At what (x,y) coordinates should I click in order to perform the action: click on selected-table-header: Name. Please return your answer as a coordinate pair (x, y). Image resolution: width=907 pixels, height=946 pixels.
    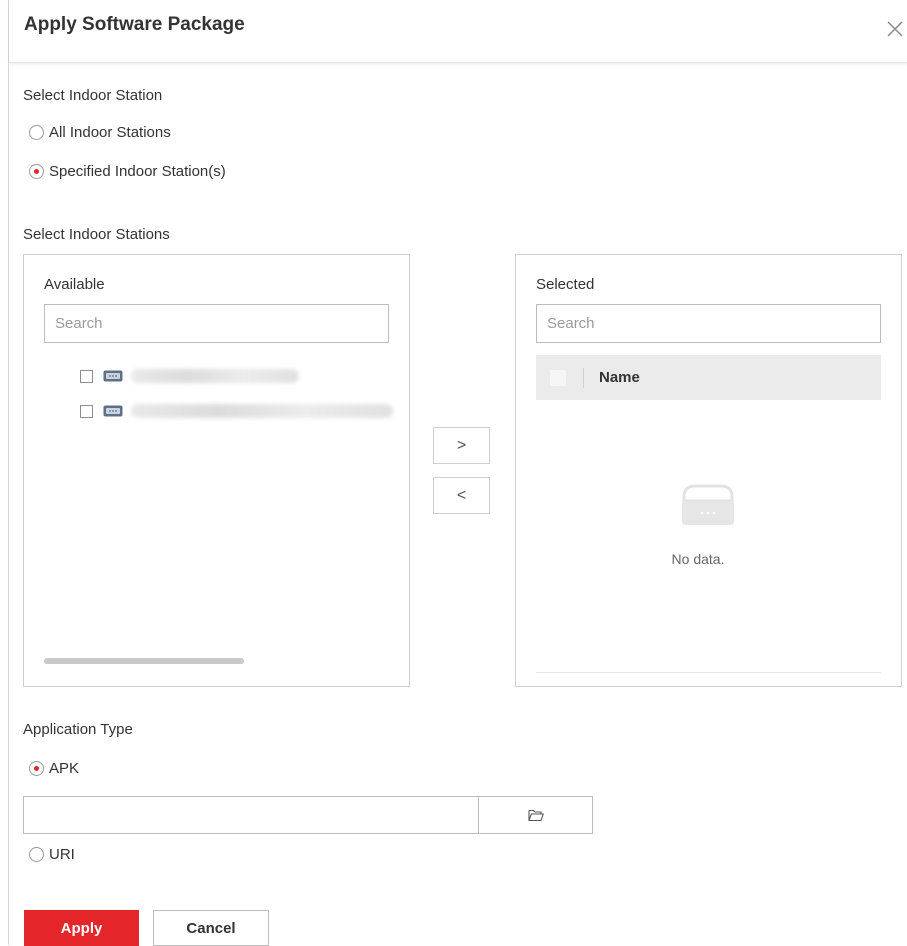
    Looking at the image, I should click on (708, 377).